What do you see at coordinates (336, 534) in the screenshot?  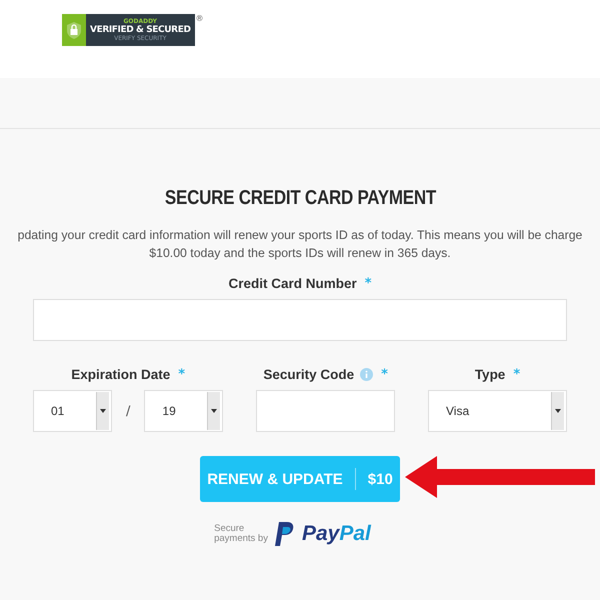 I see `paypal-logo: PayPal` at bounding box center [336, 534].